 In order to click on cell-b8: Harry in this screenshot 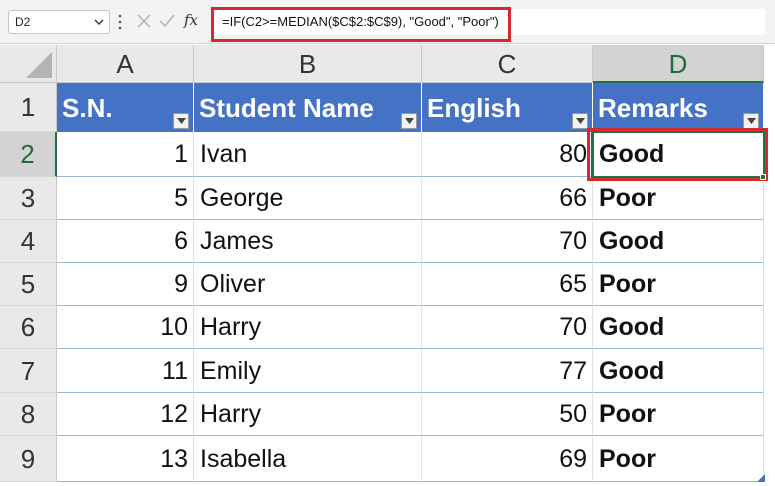, I will do `click(308, 414)`.